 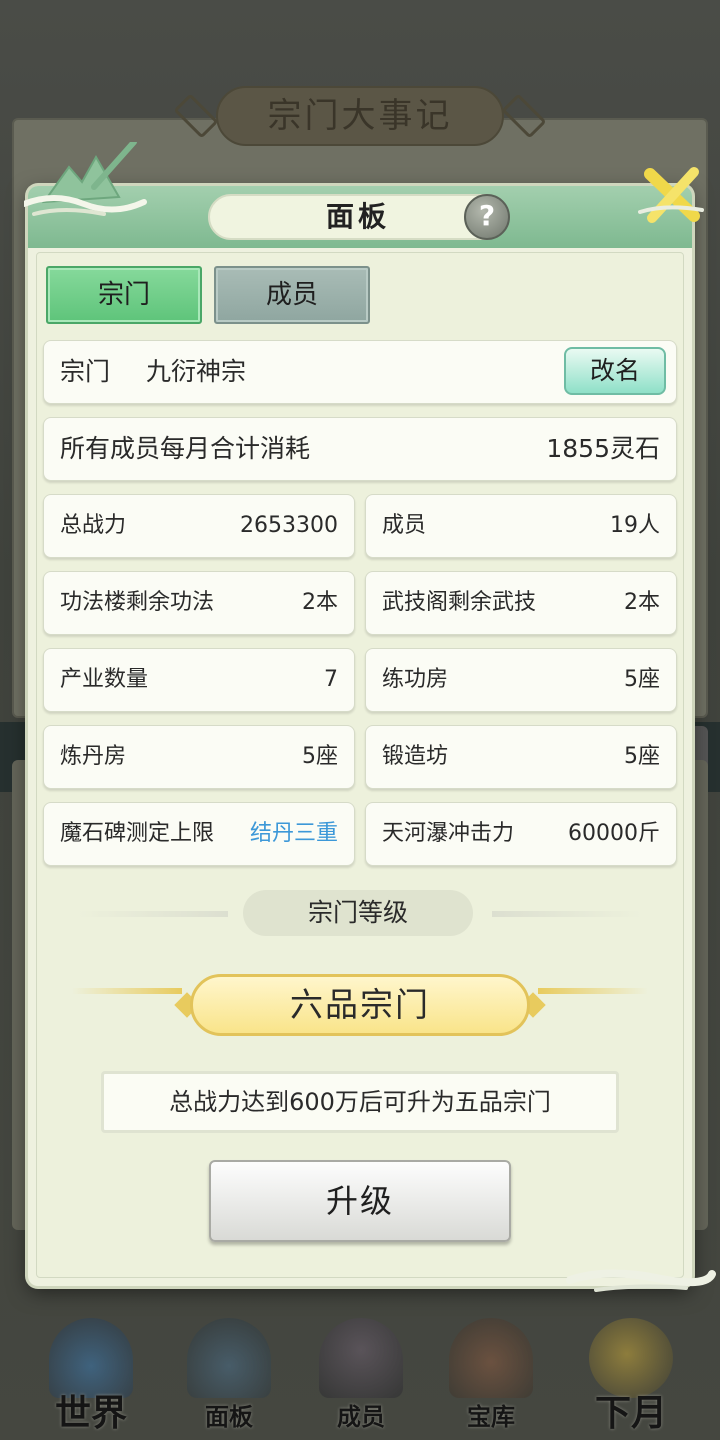 I want to click on stat-card: 武技阁剩余武技 2本, so click(x=521, y=603).